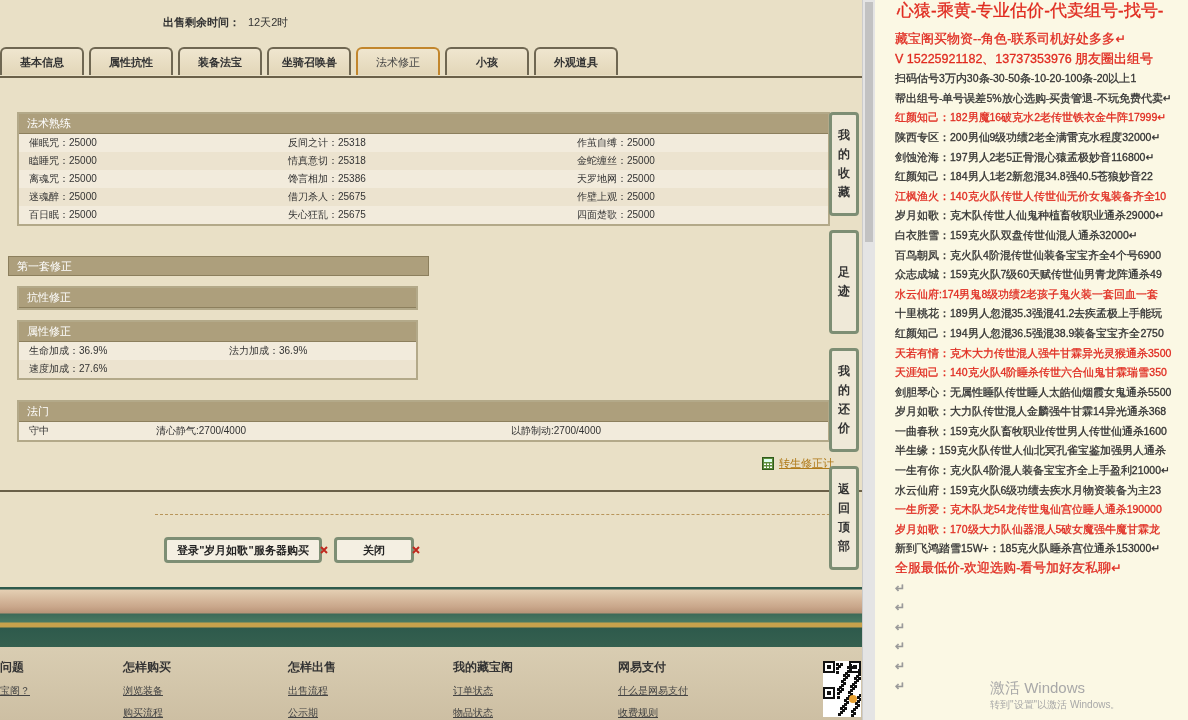 The height and width of the screenshot is (720, 1188). I want to click on footer-link: 购买流程, so click(205, 713).